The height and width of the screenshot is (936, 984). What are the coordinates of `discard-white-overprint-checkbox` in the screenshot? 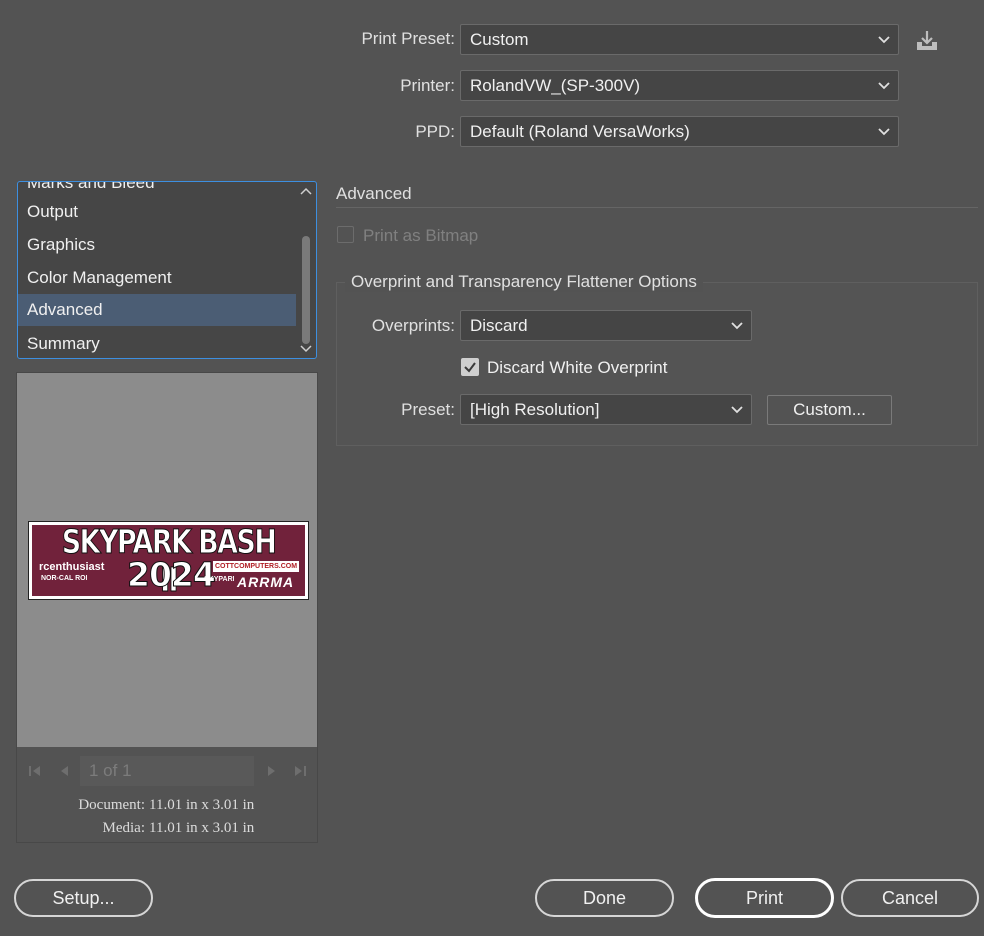 It's located at (470, 367).